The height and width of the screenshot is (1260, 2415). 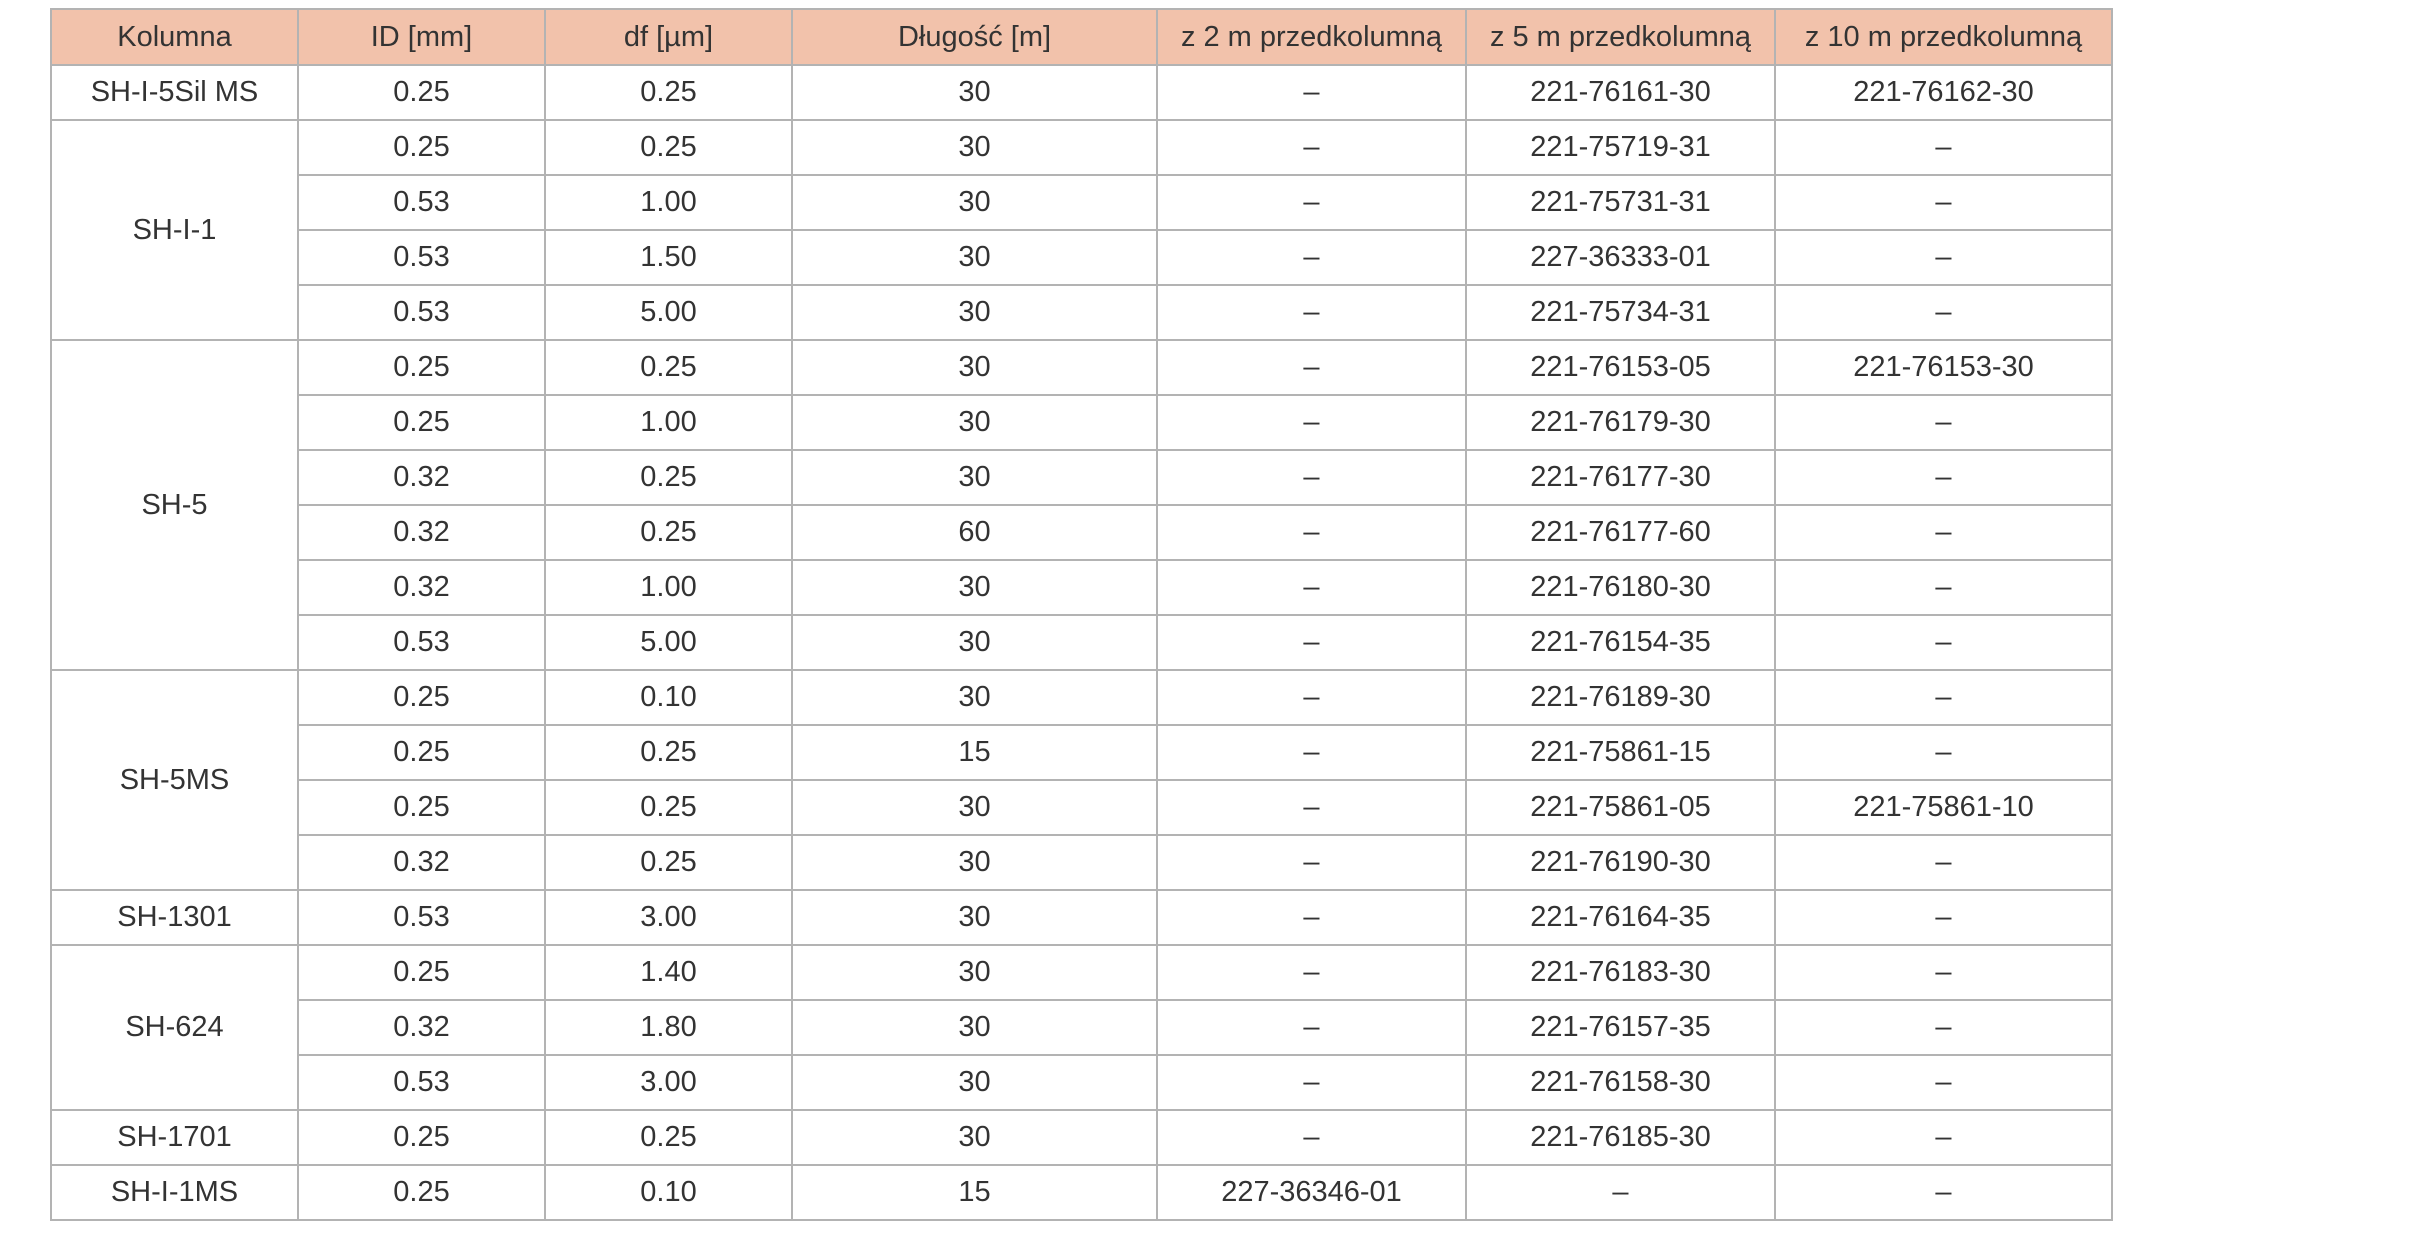 What do you see at coordinates (174, 230) in the screenshot?
I see `column-name-cell: SH-I-1` at bounding box center [174, 230].